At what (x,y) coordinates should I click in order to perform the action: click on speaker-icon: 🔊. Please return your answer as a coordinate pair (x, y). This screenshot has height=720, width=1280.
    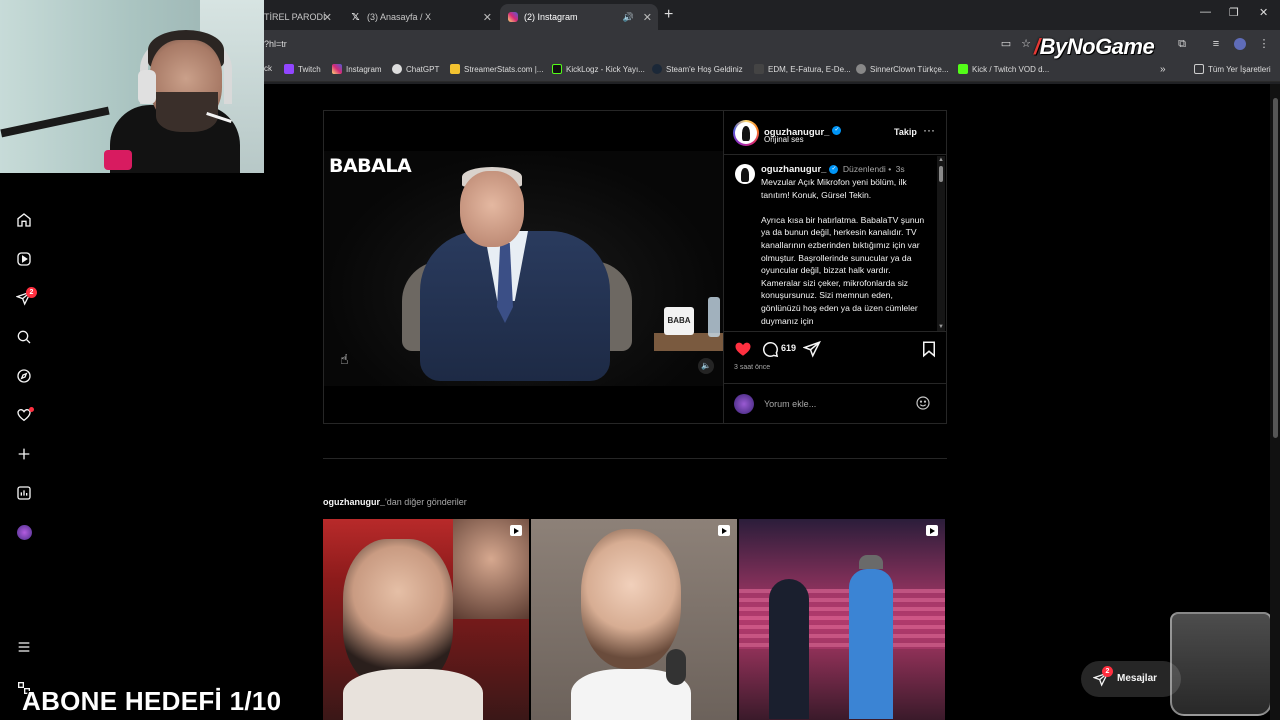
    Looking at the image, I should click on (628, 17).